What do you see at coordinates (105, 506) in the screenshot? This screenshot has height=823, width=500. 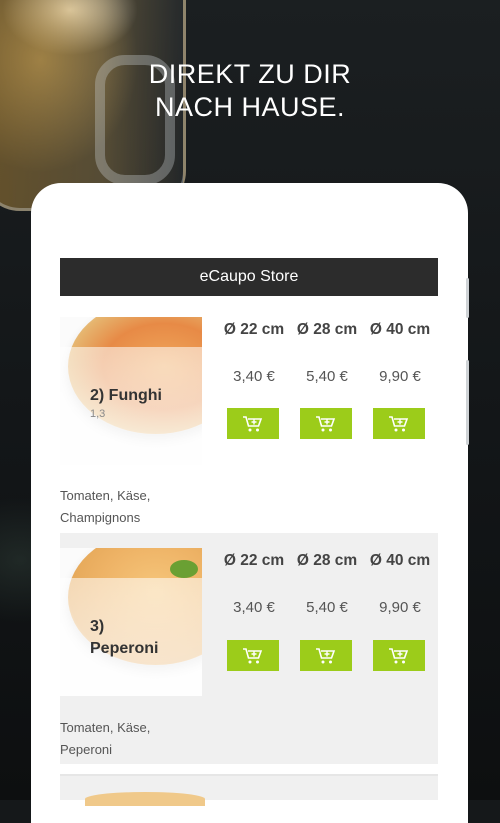 I see `product-description: Tomaten, Käse, Champignons` at bounding box center [105, 506].